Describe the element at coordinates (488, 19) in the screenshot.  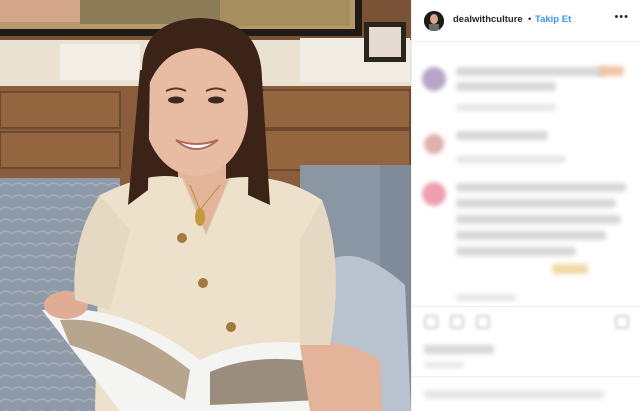
I see `username-link: dealwithculture` at that location.